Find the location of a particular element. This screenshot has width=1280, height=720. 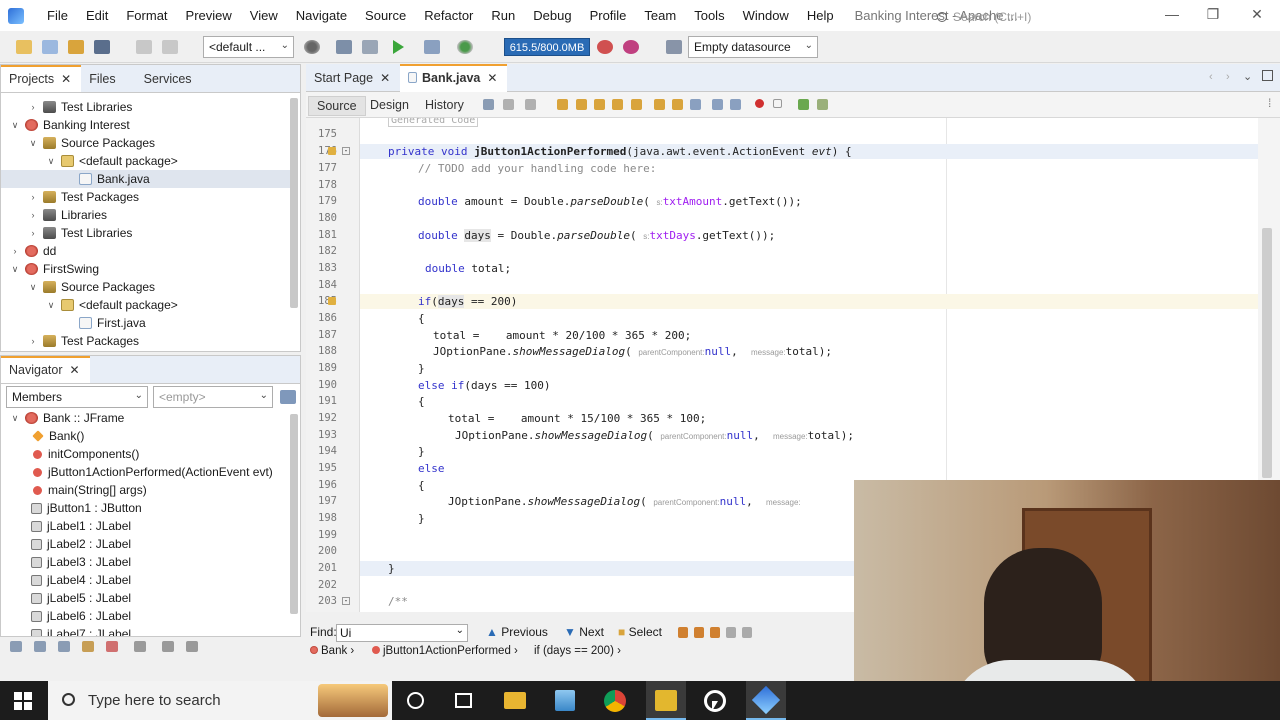

generated-code-fold: Generated Code is located at coordinates (433, 122).